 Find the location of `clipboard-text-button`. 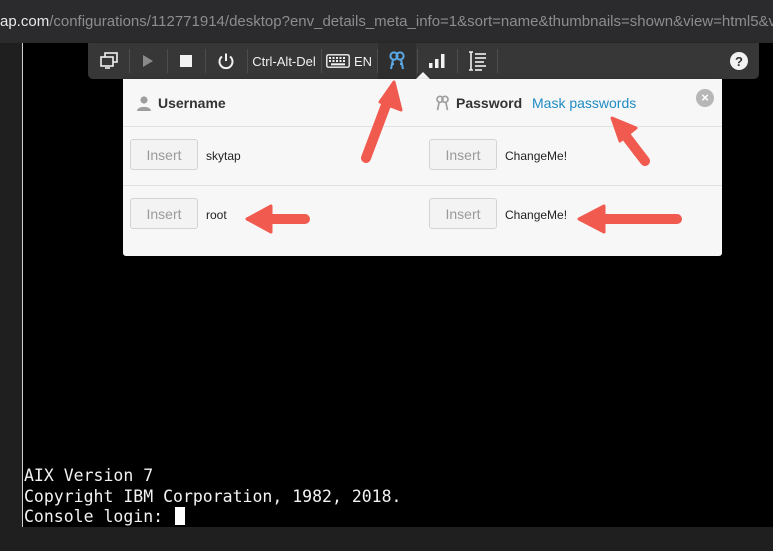

clipboard-text-button is located at coordinates (477, 61).